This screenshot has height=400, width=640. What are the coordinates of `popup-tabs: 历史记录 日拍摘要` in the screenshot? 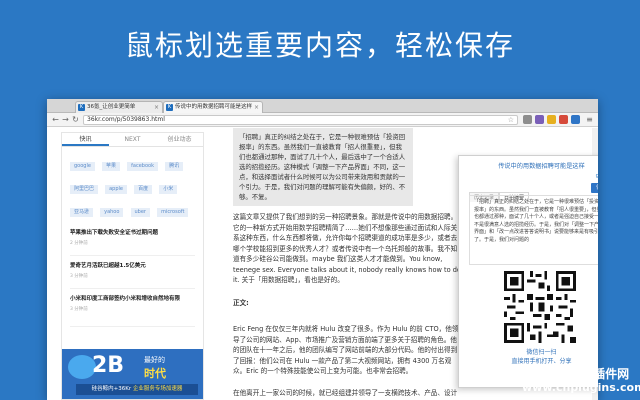 It's located at (499, 193).